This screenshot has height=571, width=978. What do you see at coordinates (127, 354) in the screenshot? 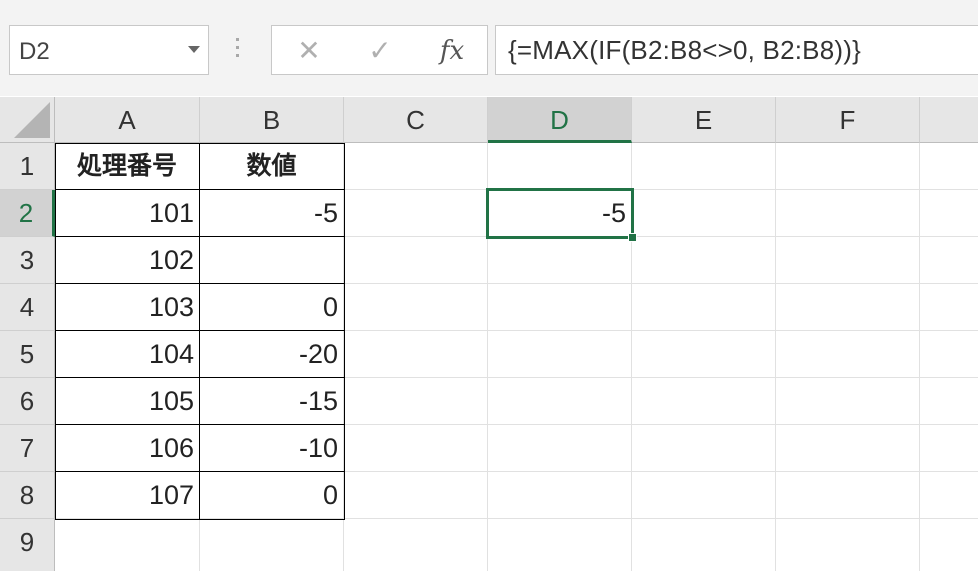
I see `cell-a5: 104` at bounding box center [127, 354].